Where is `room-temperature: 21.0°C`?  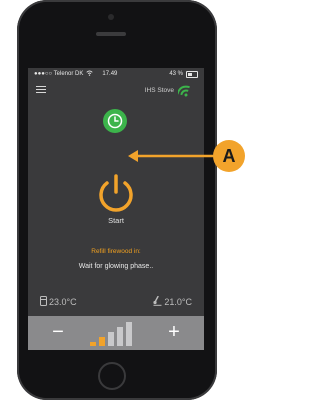
room-temperature: 21.0°C is located at coordinates (172, 301).